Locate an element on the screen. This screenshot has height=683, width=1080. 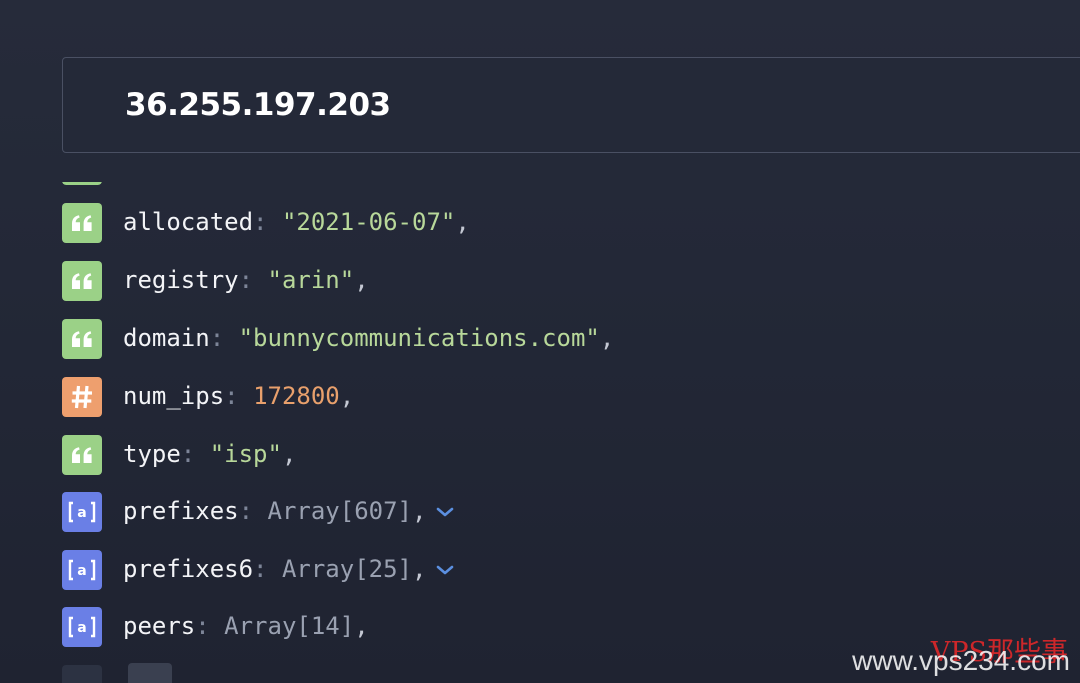
ip-address-value: 36.255.197.203 is located at coordinates (258, 105).